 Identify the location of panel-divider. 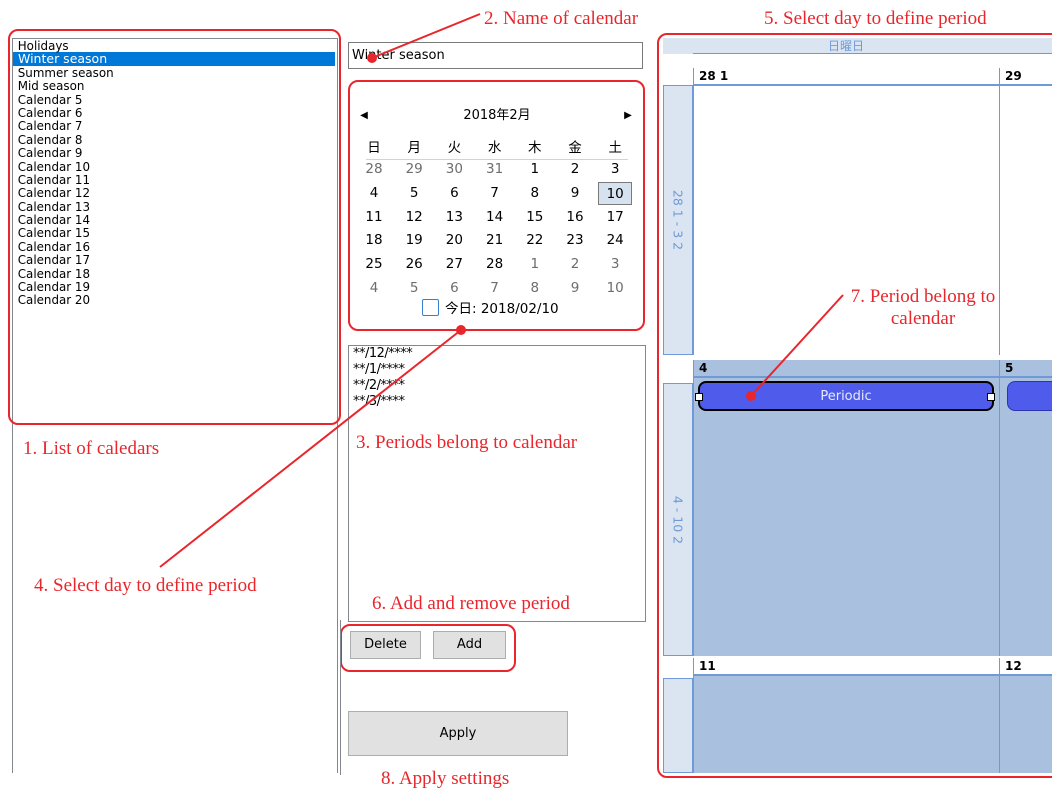
(340, 697).